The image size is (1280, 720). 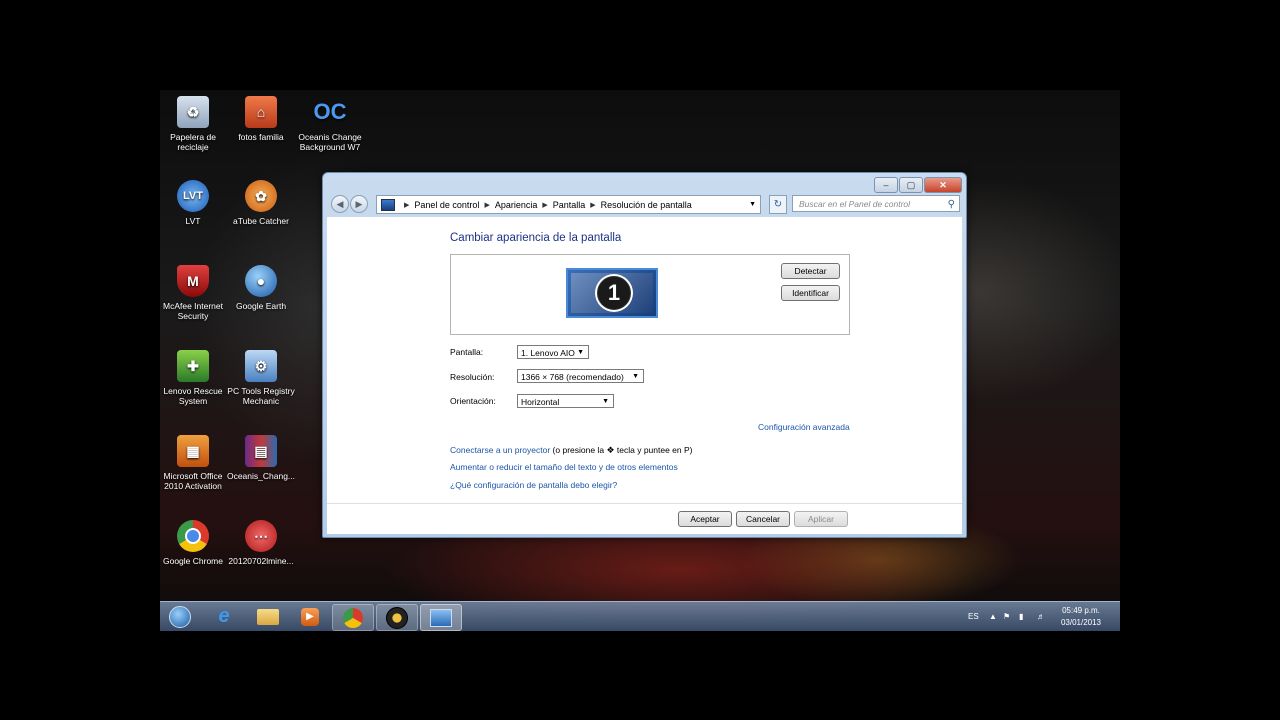 What do you see at coordinates (640, 616) in the screenshot?
I see `taskbar: e ▶ ES ▲ ⚑ ▮ ♬ 05:49 p.m. 03/01/2013` at bounding box center [640, 616].